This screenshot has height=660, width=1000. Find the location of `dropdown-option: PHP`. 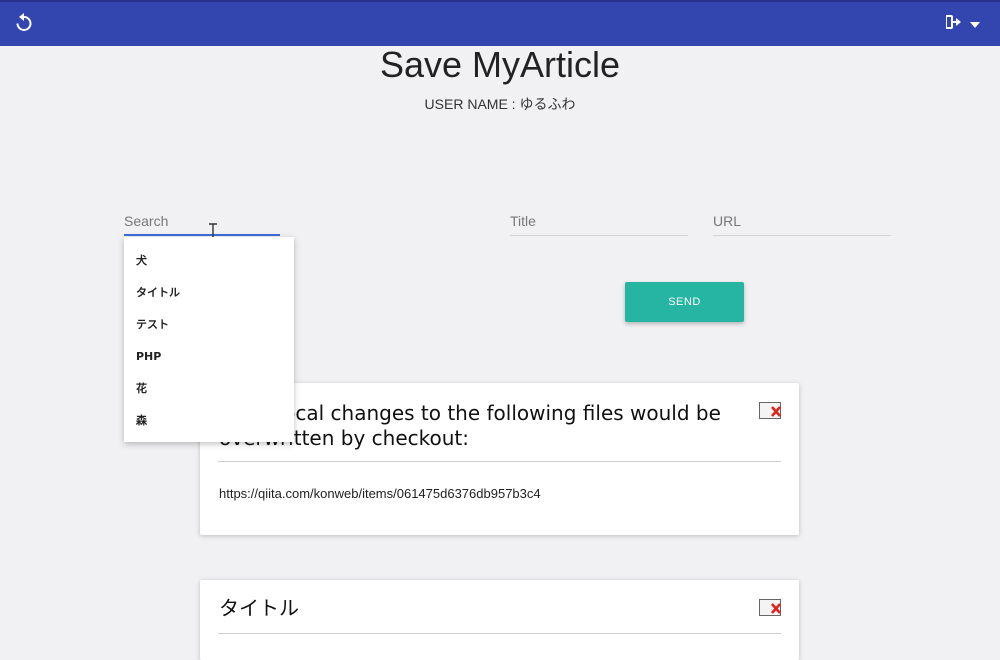

dropdown-option: PHP is located at coordinates (209, 357).